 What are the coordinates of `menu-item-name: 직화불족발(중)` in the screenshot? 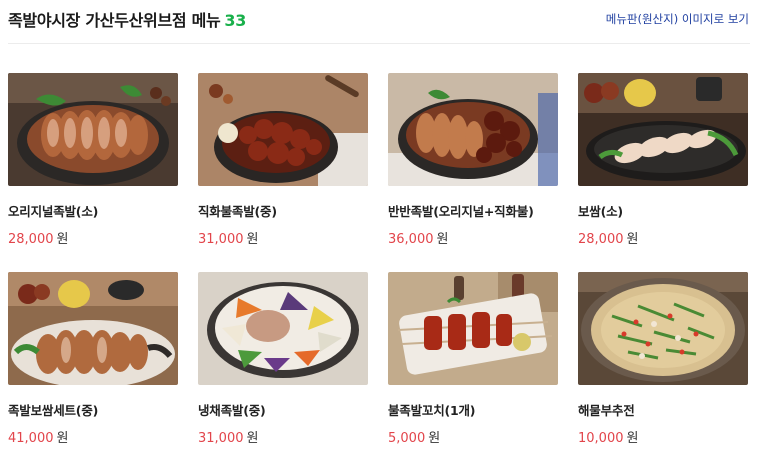 It's located at (237, 211).